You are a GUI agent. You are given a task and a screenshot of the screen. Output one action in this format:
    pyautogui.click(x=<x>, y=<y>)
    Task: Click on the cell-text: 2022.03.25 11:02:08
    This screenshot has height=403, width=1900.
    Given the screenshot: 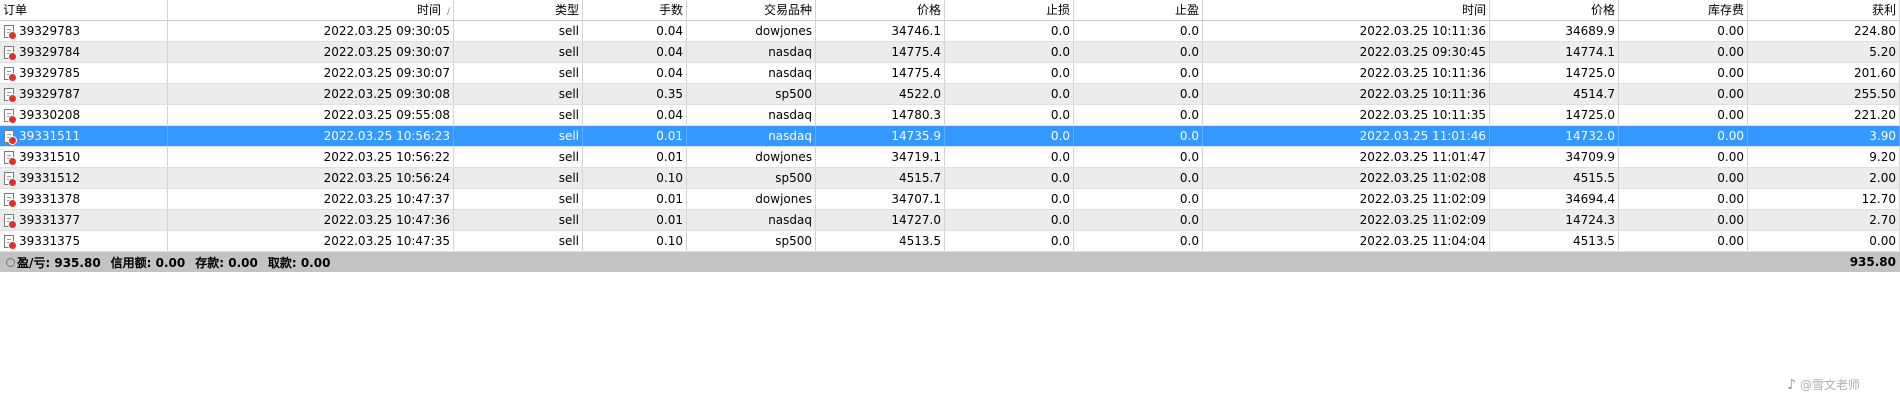 What is the action you would take?
    pyautogui.click(x=1422, y=178)
    